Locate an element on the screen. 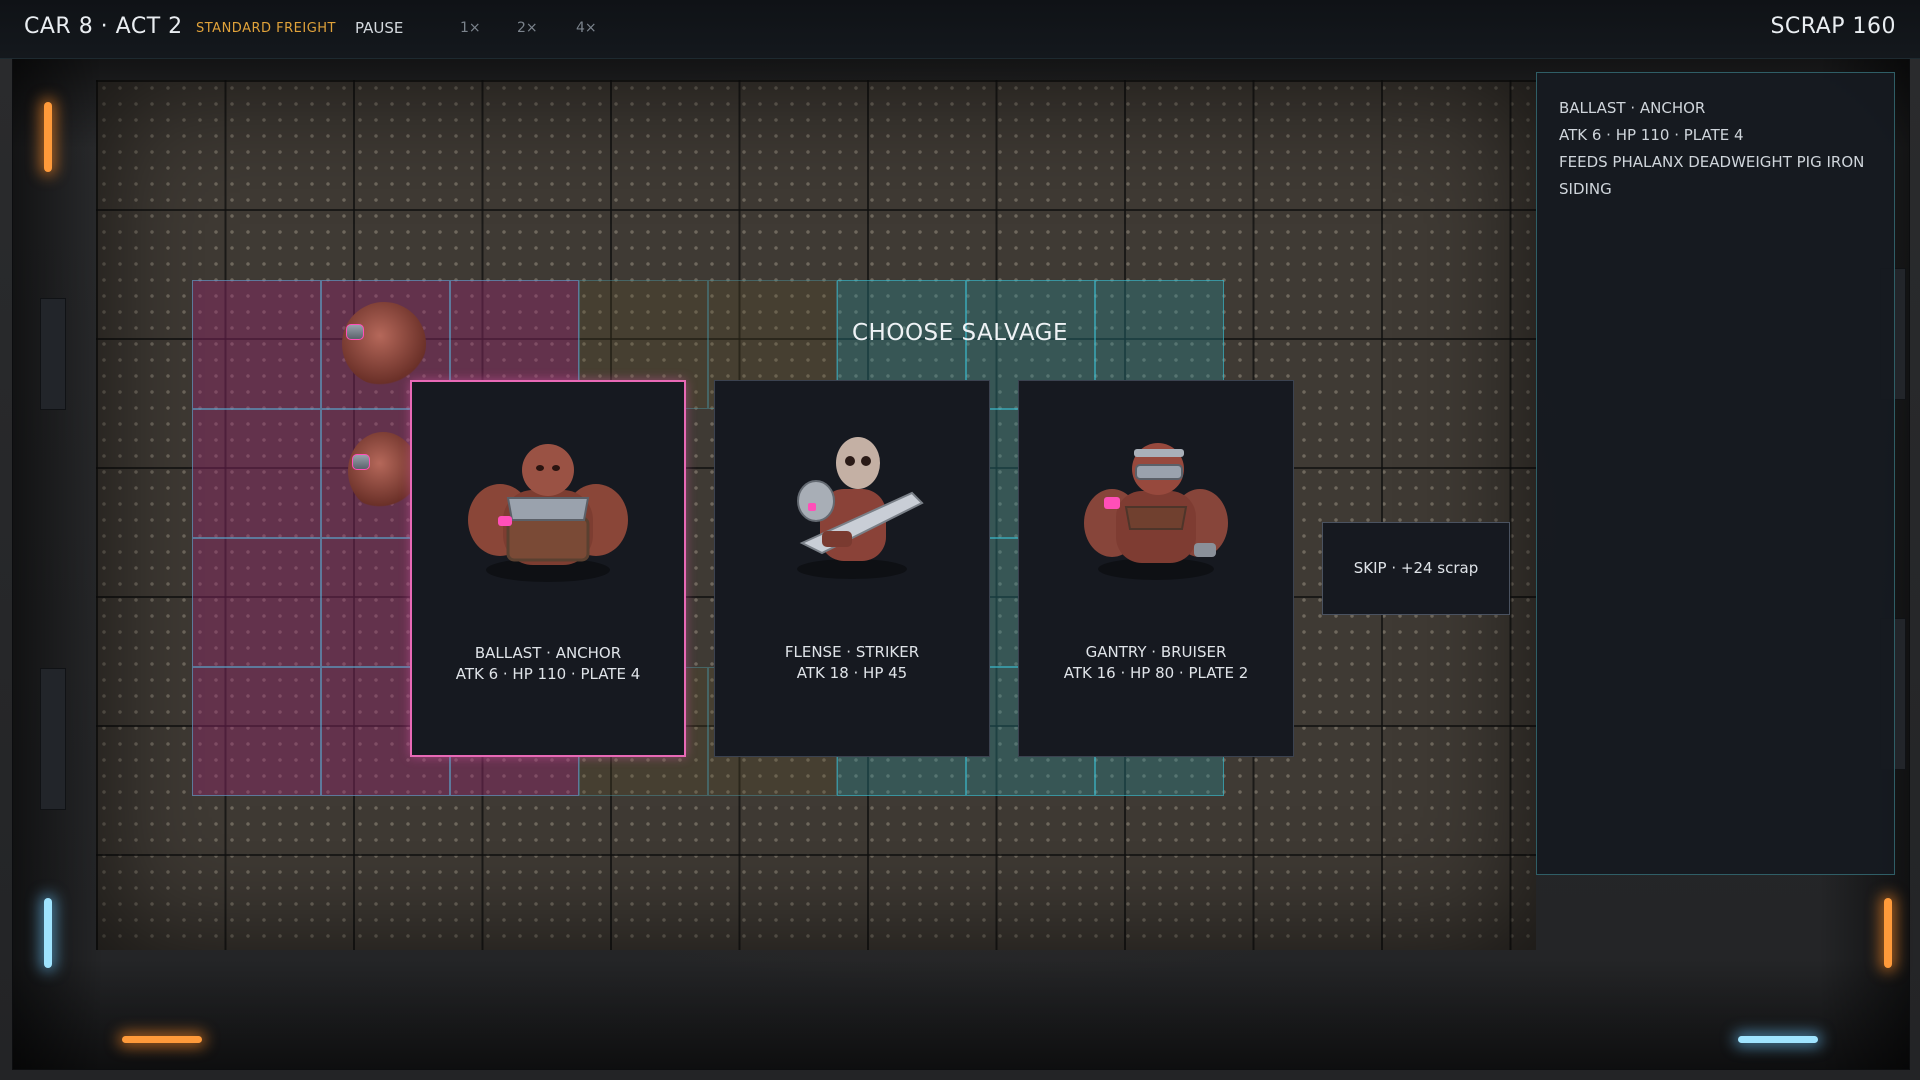 This screenshot has height=1080, width=1920. info-unit-name: BALLAST · ANCHOR is located at coordinates (1632, 108).